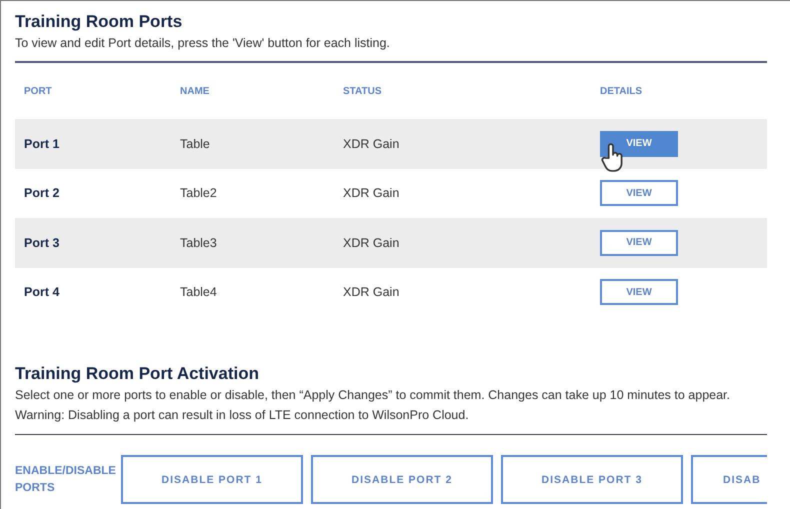 This screenshot has width=790, height=509. What do you see at coordinates (42, 193) in the screenshot?
I see `table-cell: Port 2` at bounding box center [42, 193].